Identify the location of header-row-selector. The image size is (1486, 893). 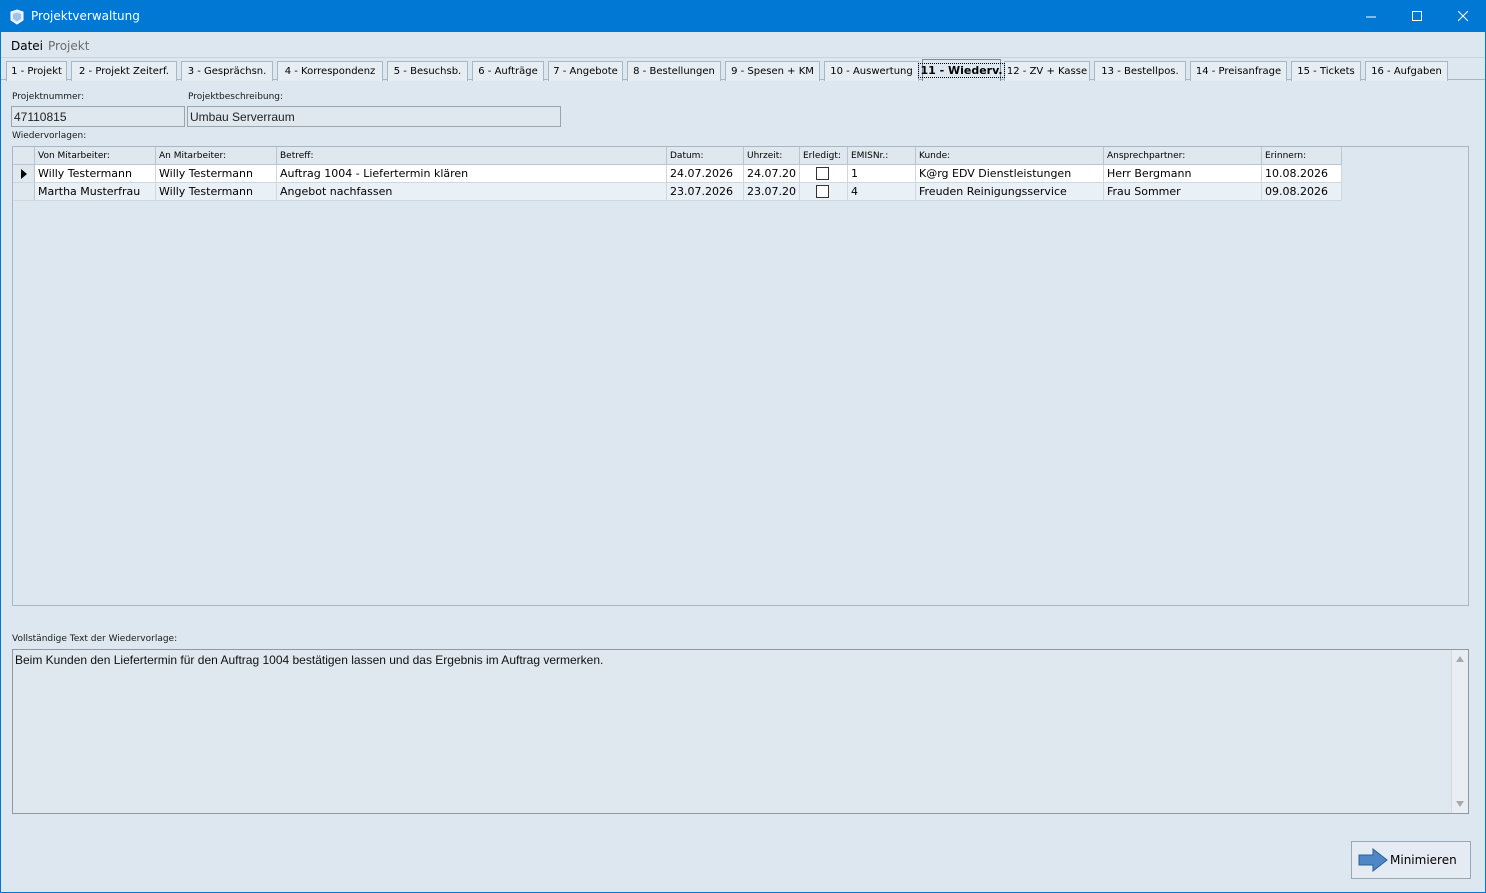
(24, 156).